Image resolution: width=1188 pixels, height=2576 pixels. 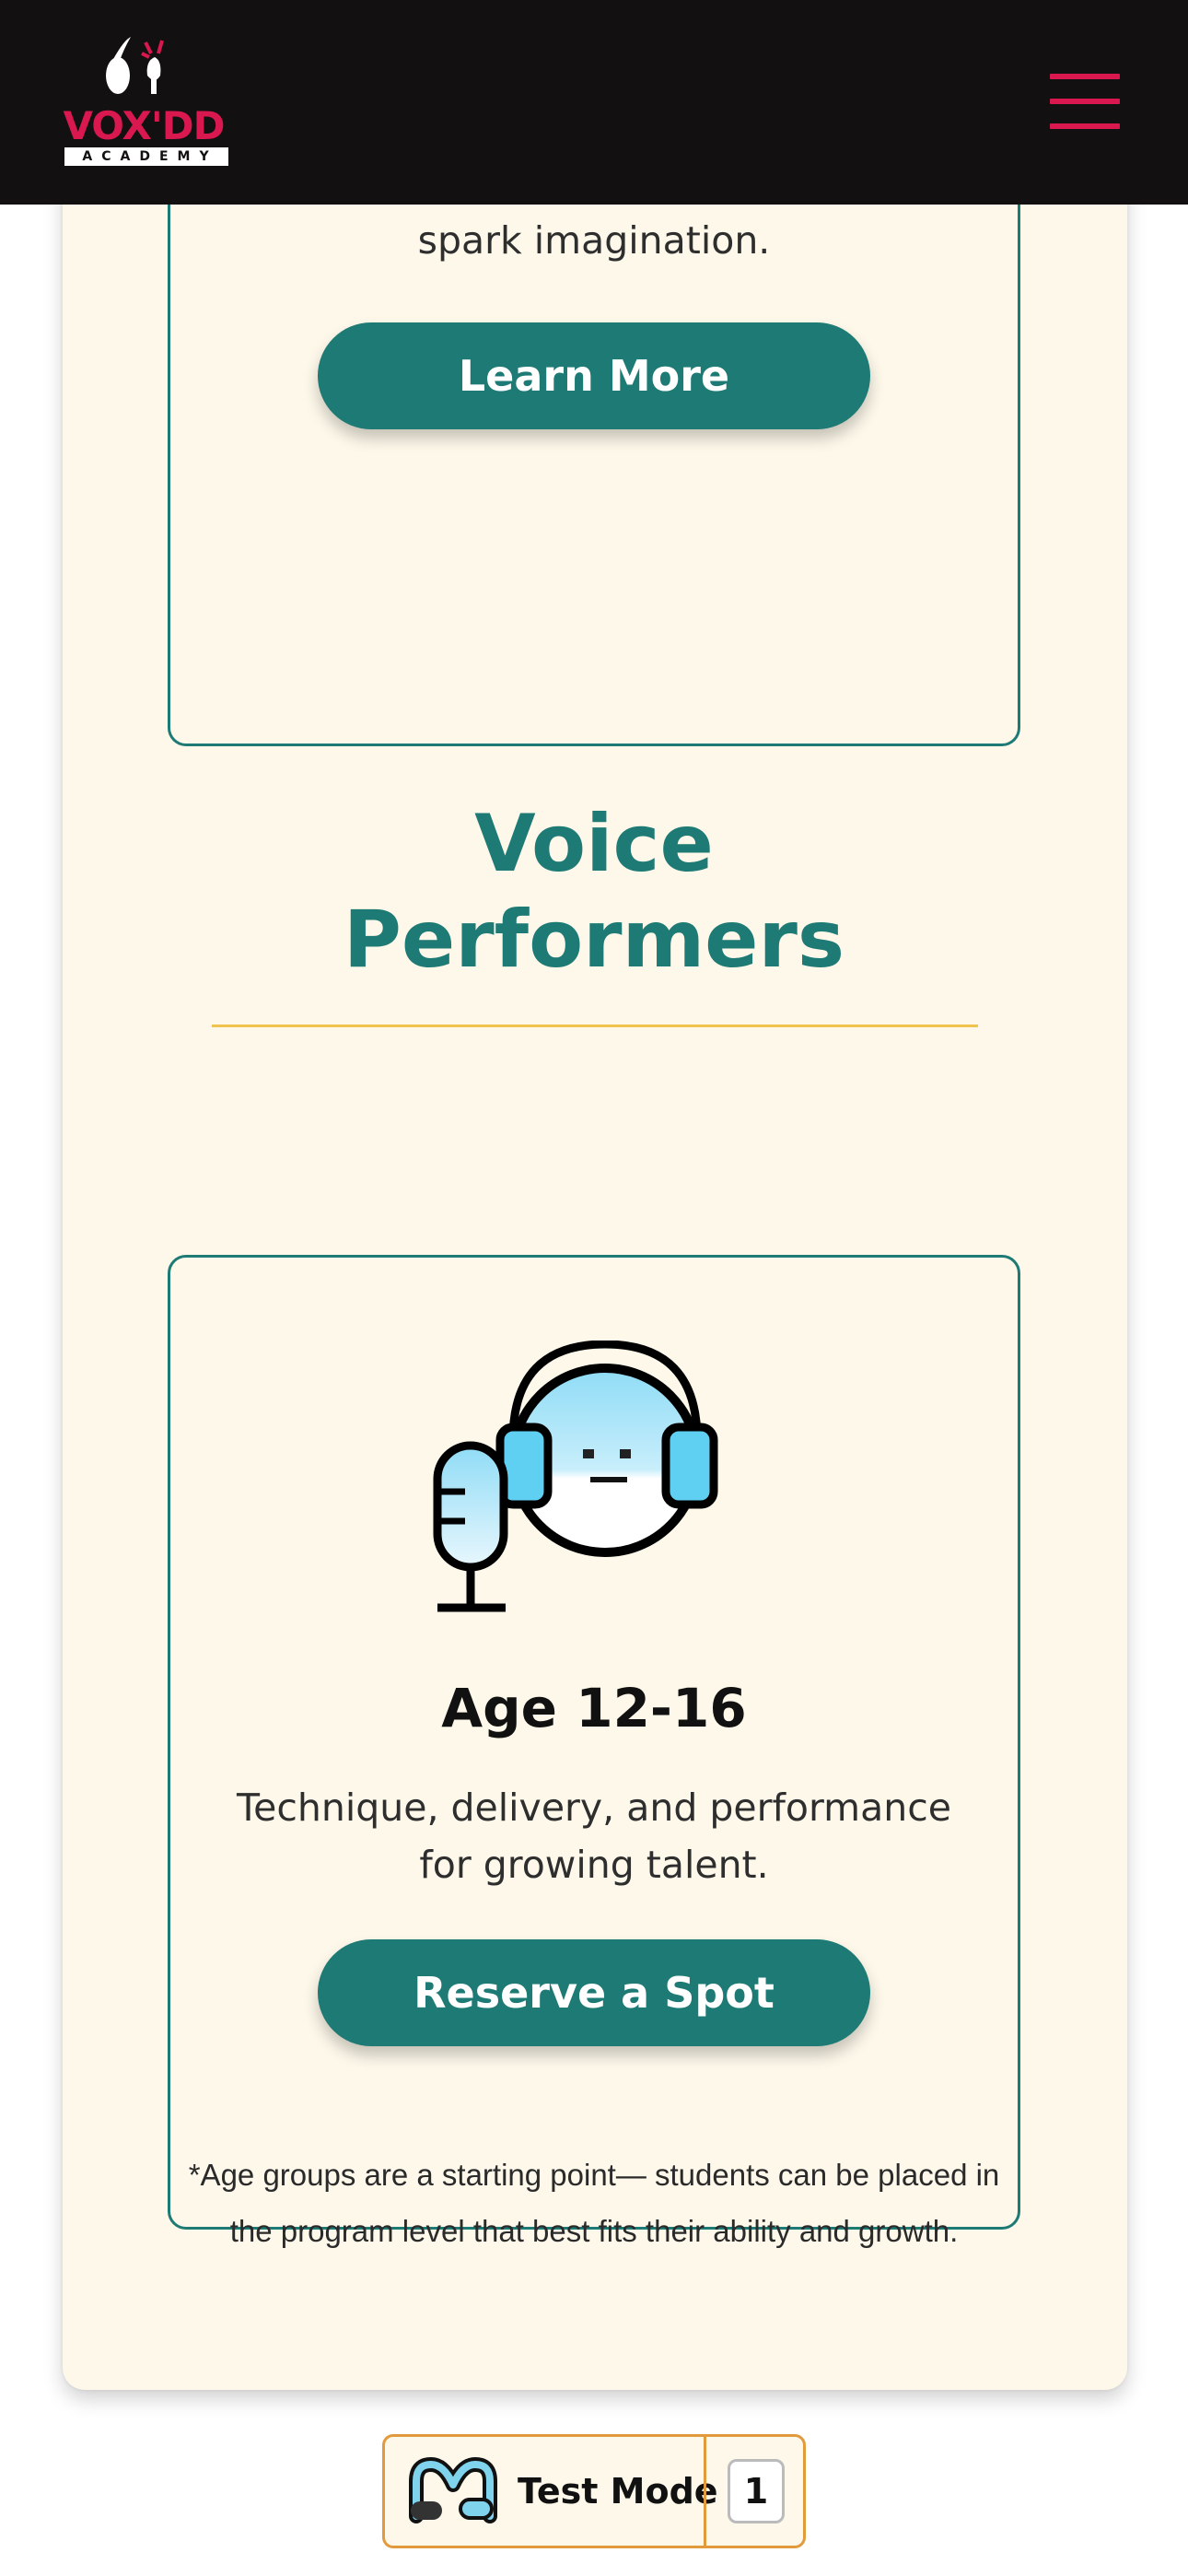 I want to click on logo-wordmark: VOX'DD, so click(x=144, y=125).